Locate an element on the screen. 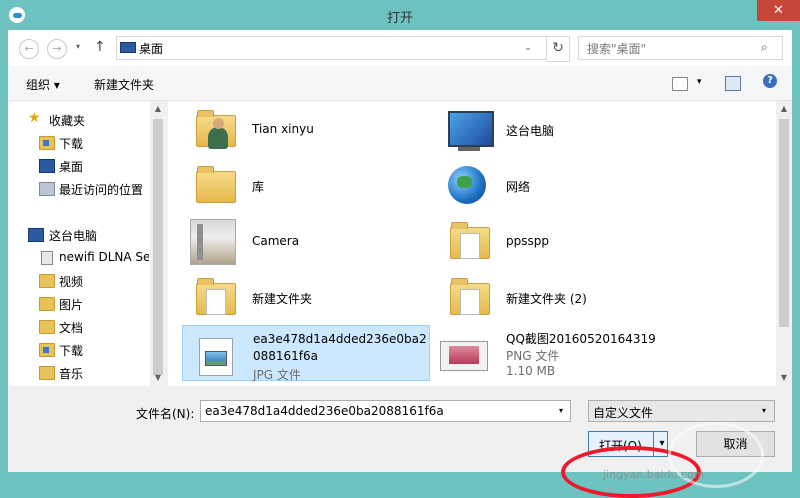 The height and width of the screenshot is (498, 800). search-input: 搜索"桌面" ⌕ is located at coordinates (680, 48).